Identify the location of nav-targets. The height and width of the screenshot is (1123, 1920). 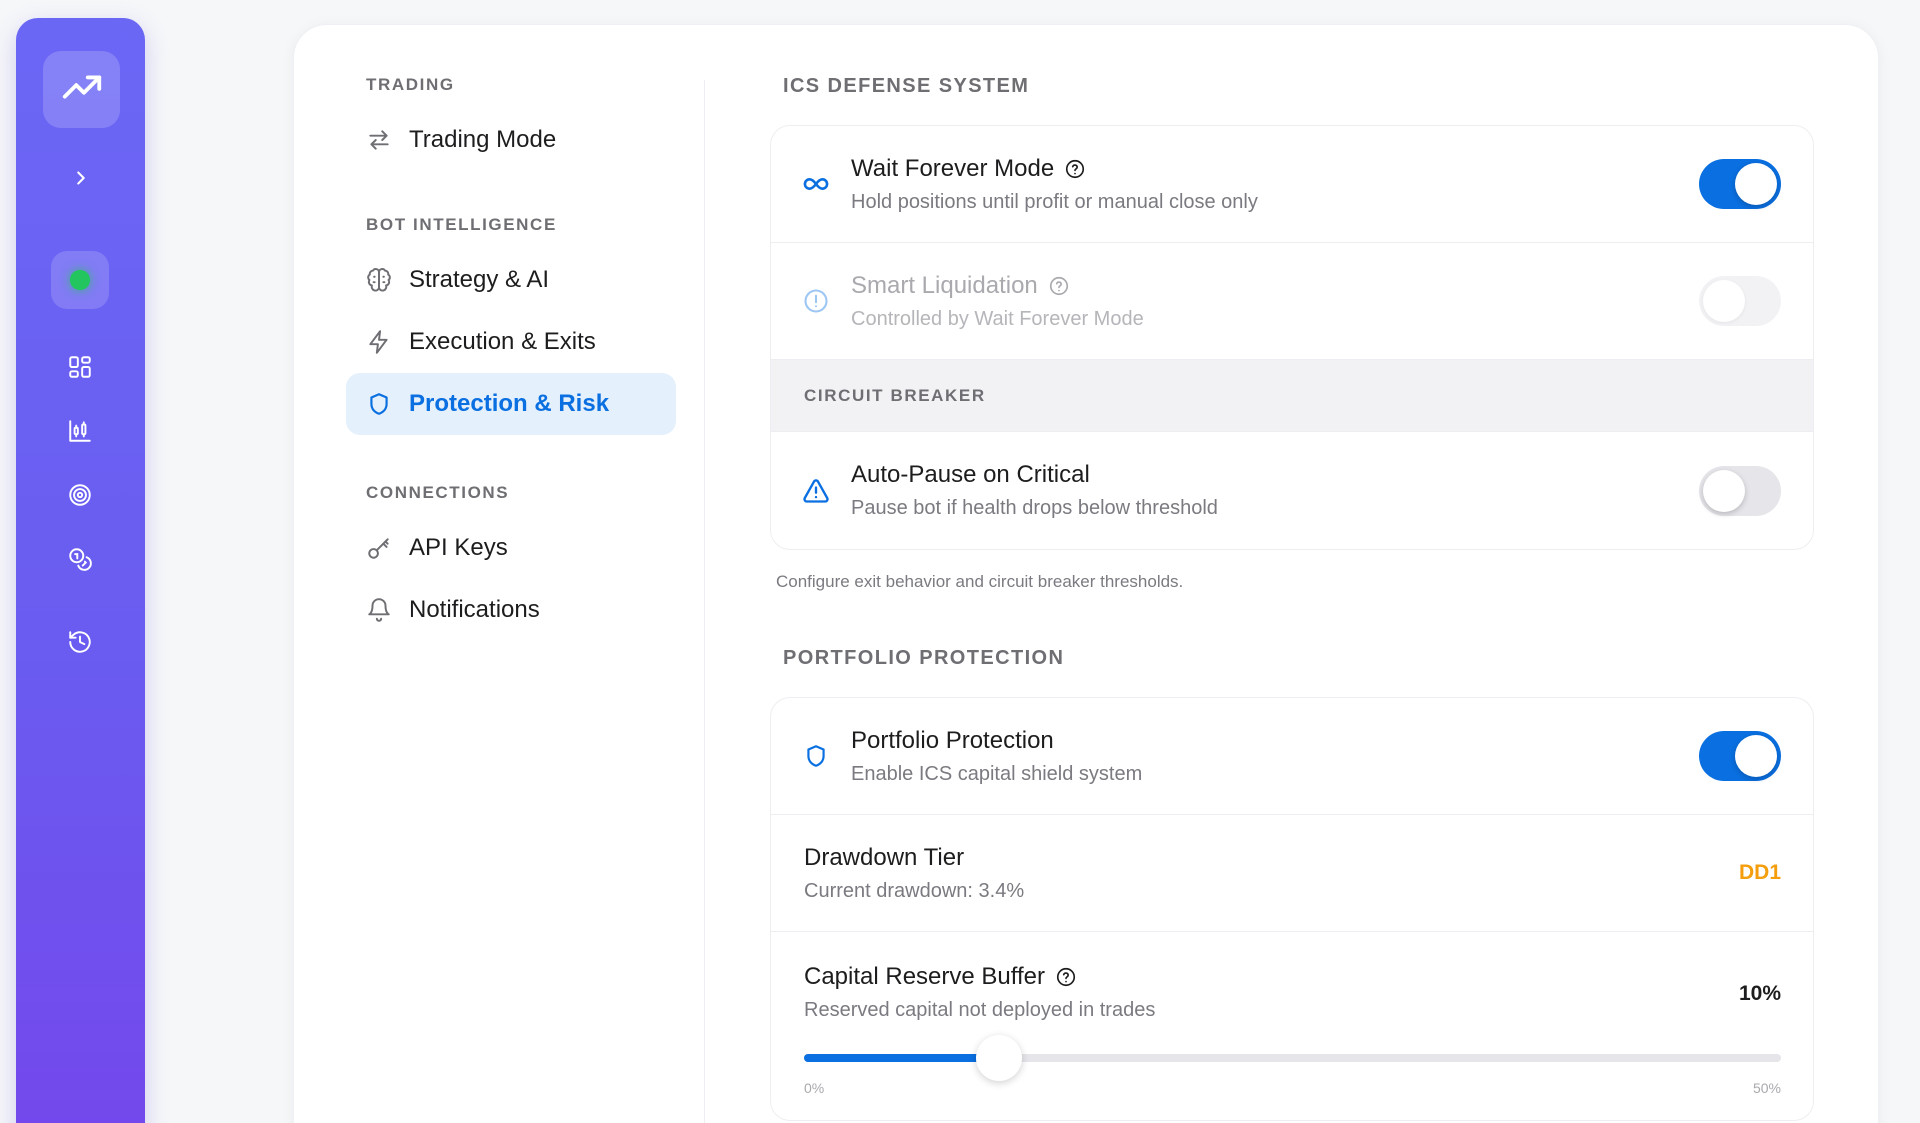
(80, 497).